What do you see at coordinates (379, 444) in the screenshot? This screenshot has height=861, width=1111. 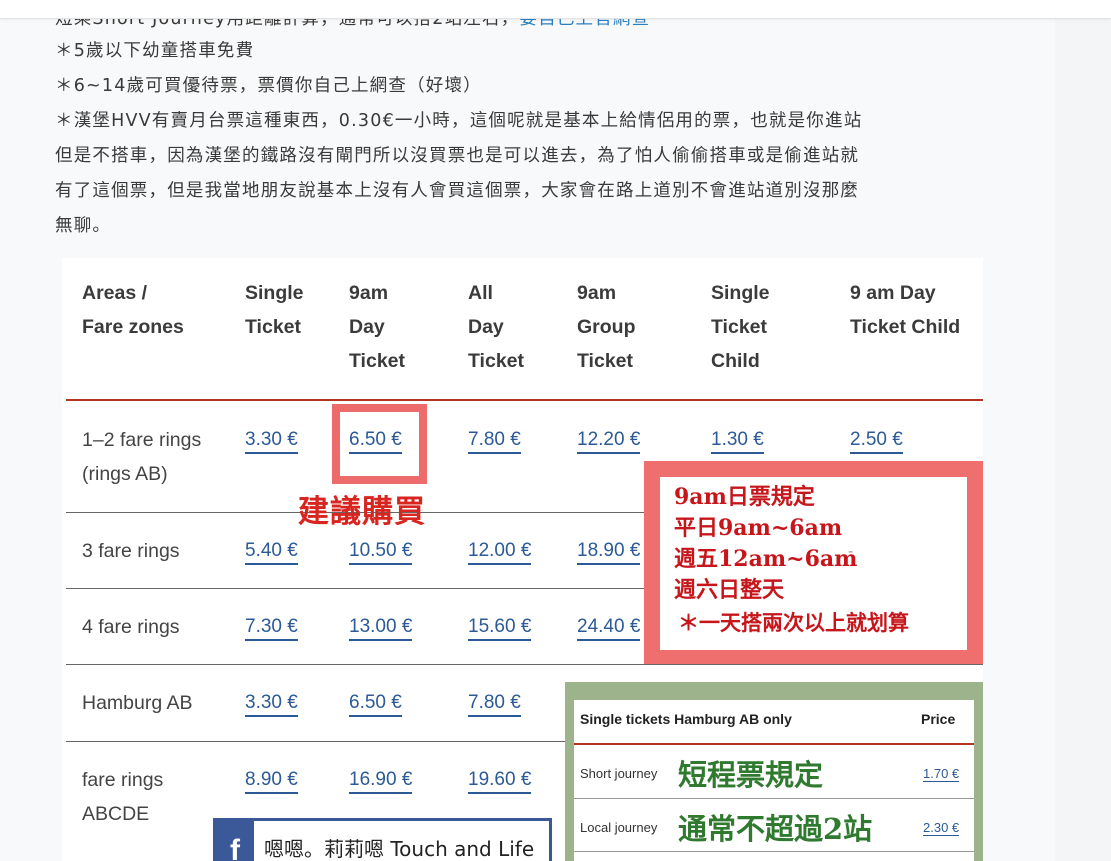 I see `highlight-box` at bounding box center [379, 444].